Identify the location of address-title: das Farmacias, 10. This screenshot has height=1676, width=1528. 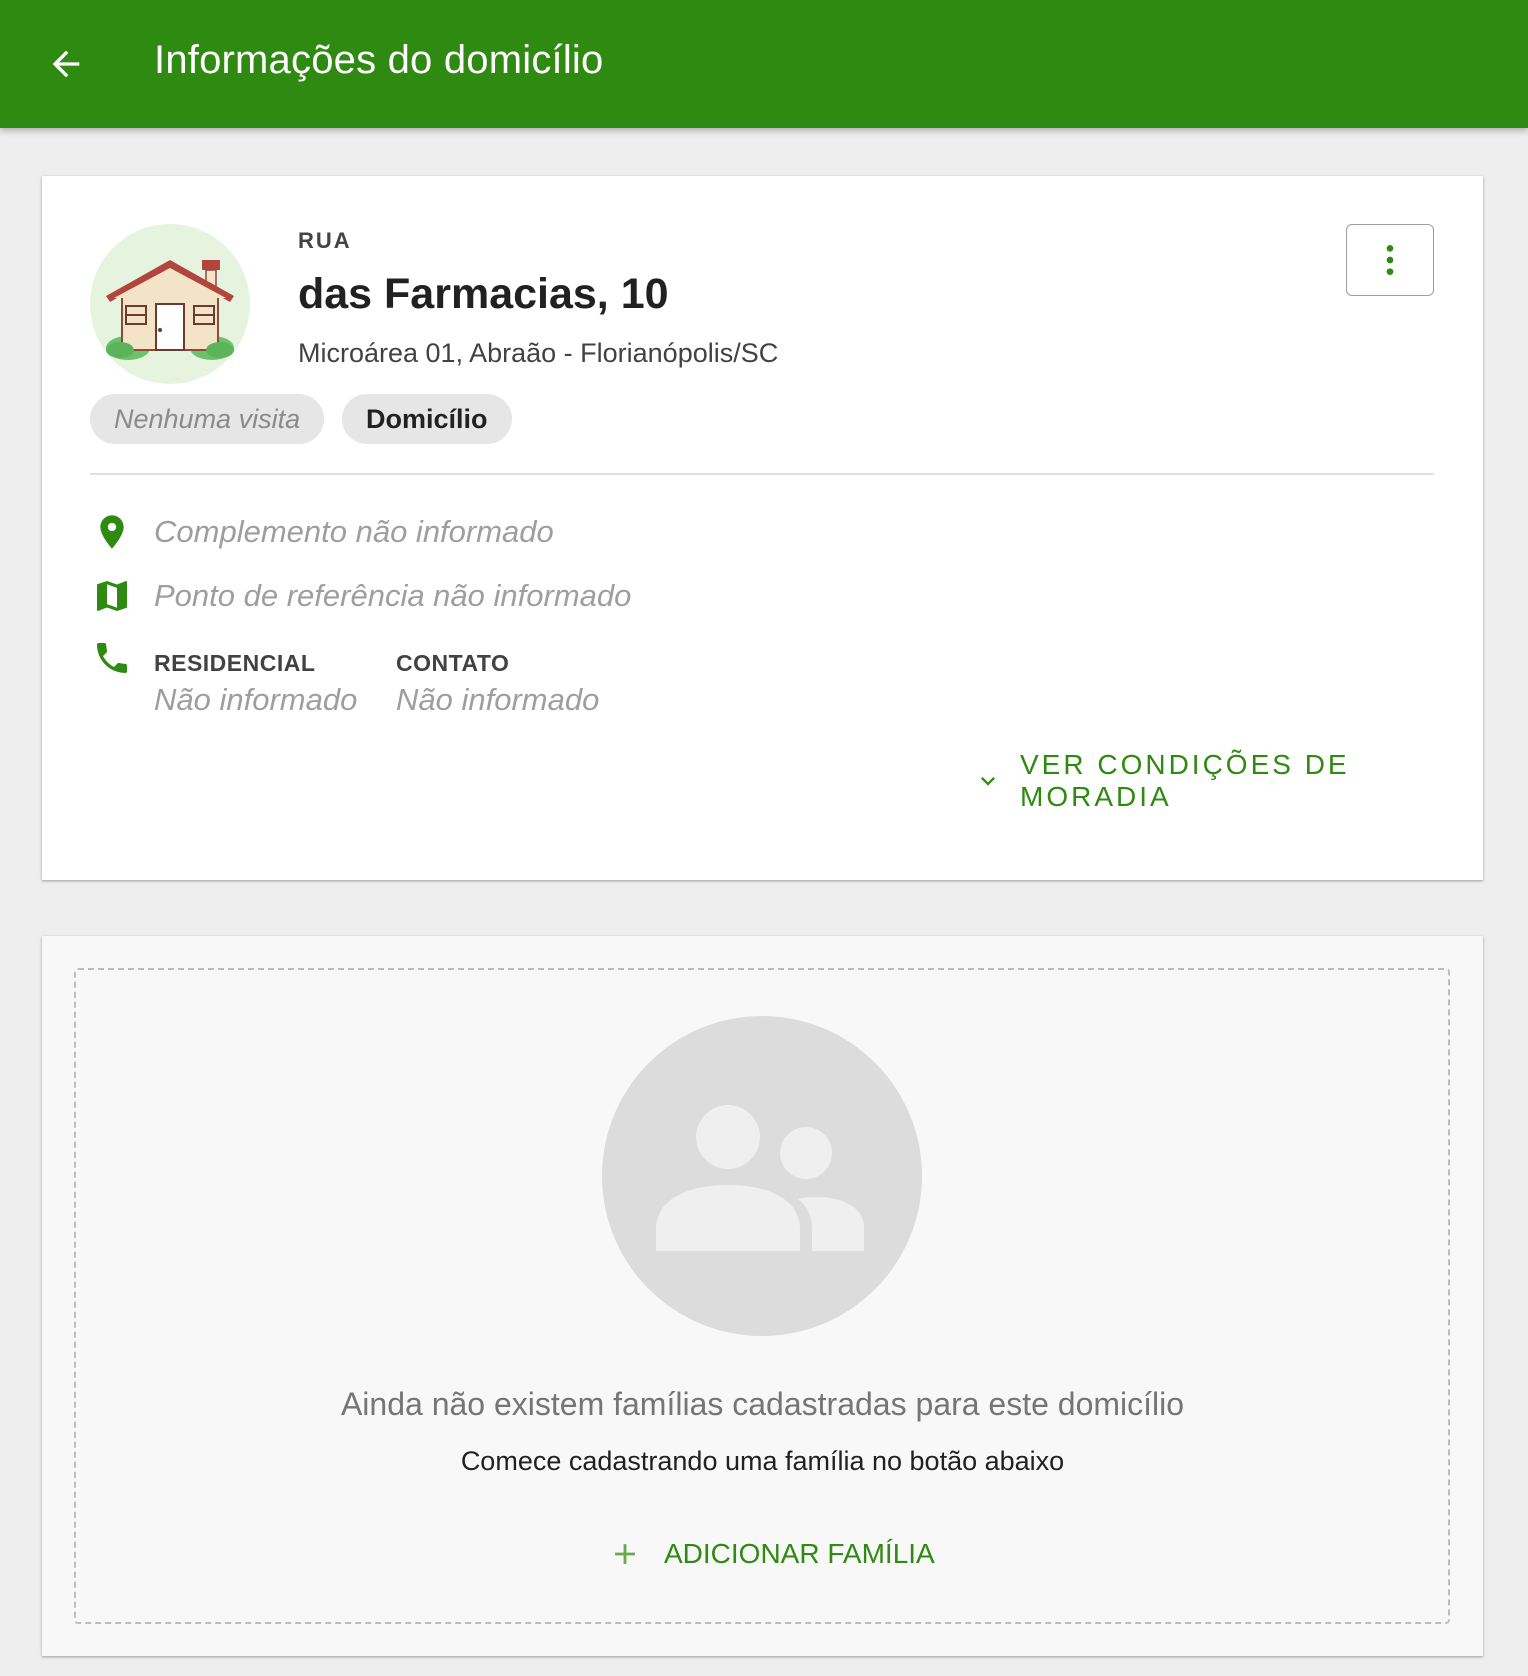
(483, 294).